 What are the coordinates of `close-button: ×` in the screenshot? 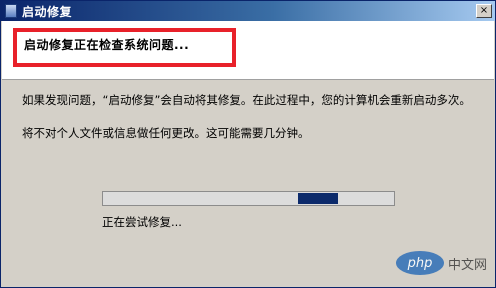 It's located at (484, 11).